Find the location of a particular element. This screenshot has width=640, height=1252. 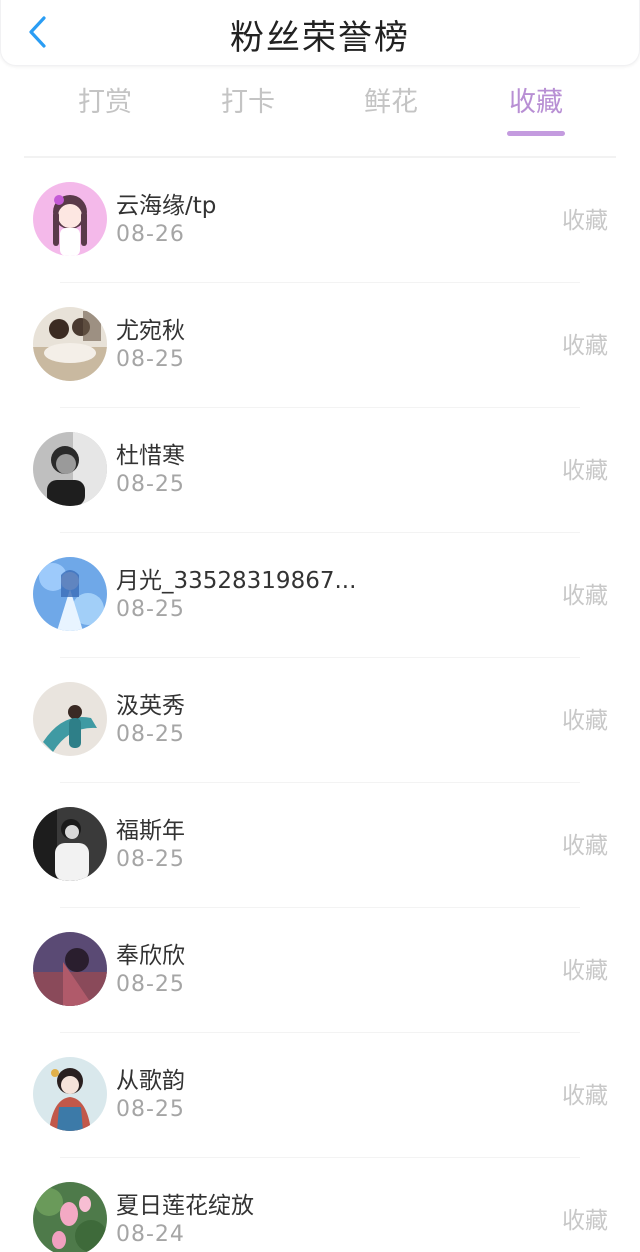

user-name: 奉欣欣 is located at coordinates (150, 956).